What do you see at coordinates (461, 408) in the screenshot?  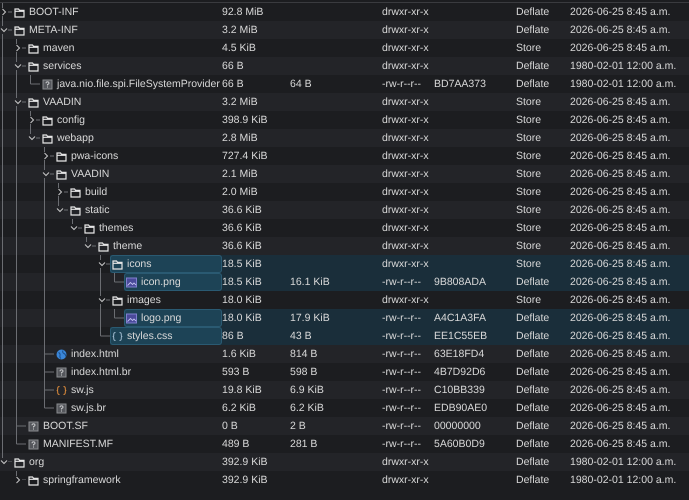 I see `crc-cell: EDB90AE0` at bounding box center [461, 408].